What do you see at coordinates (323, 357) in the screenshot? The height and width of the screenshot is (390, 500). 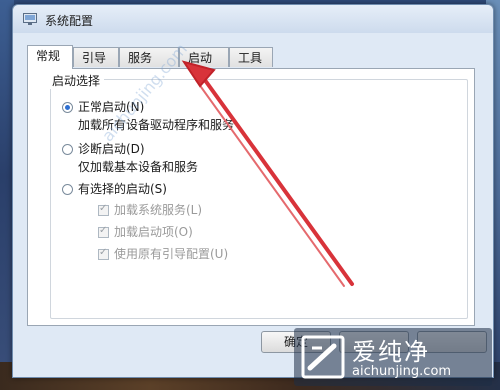 I see `site-logo-icon` at bounding box center [323, 357].